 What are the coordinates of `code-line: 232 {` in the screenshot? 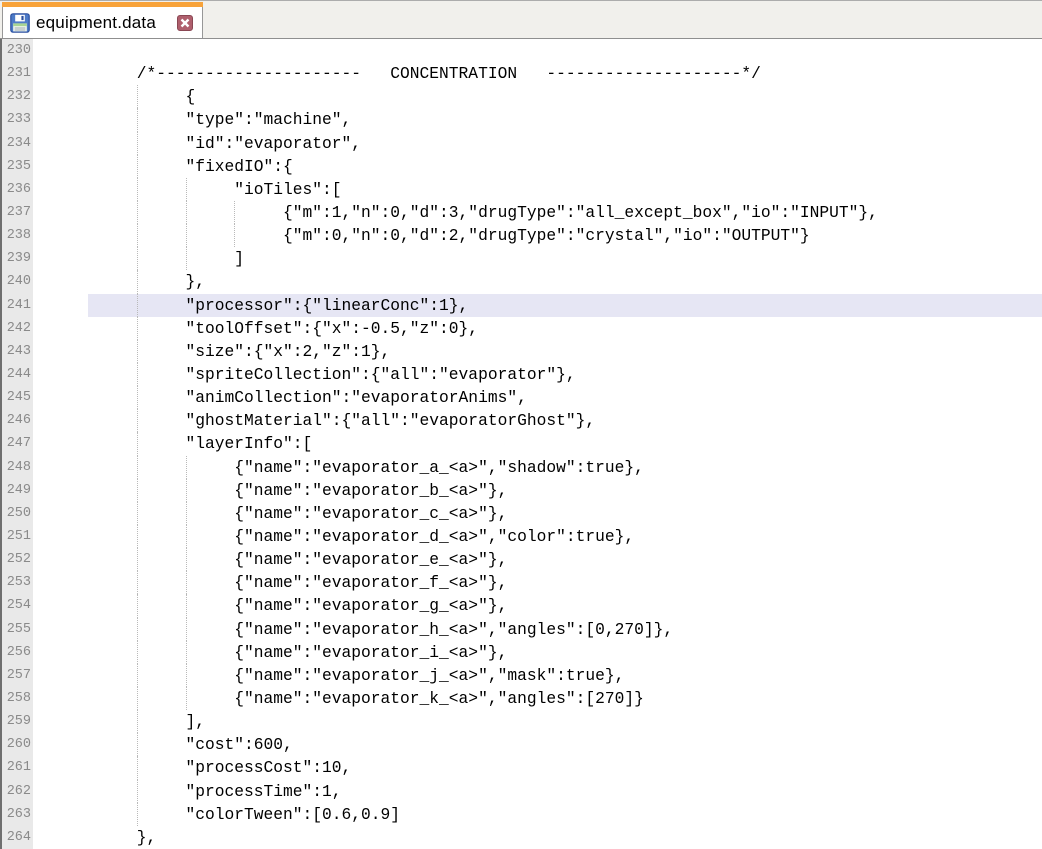 It's located at (522, 97).